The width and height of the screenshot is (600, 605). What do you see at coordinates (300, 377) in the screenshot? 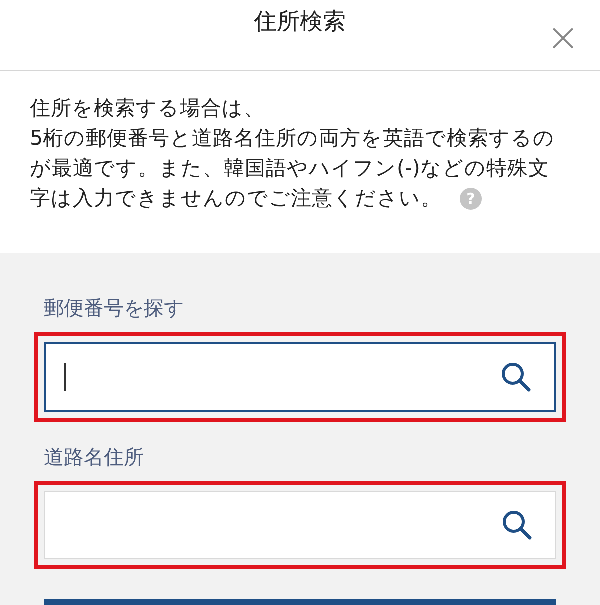
I see `input-field` at bounding box center [300, 377].